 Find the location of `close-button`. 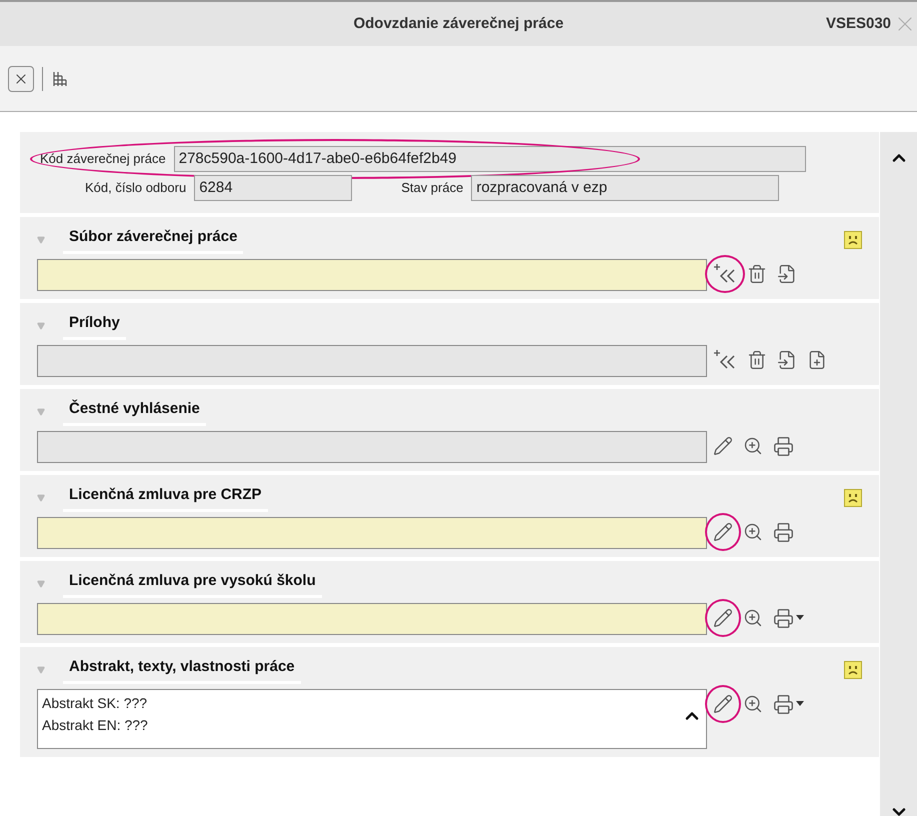

close-button is located at coordinates (21, 79).